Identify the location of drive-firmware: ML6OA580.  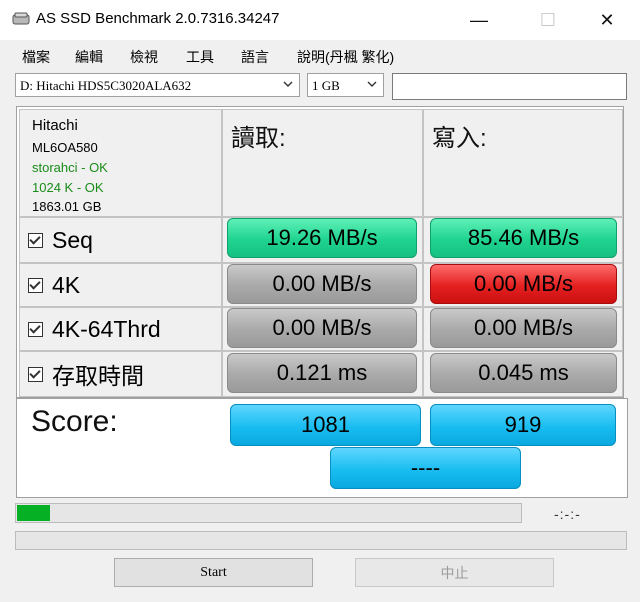
(65, 147).